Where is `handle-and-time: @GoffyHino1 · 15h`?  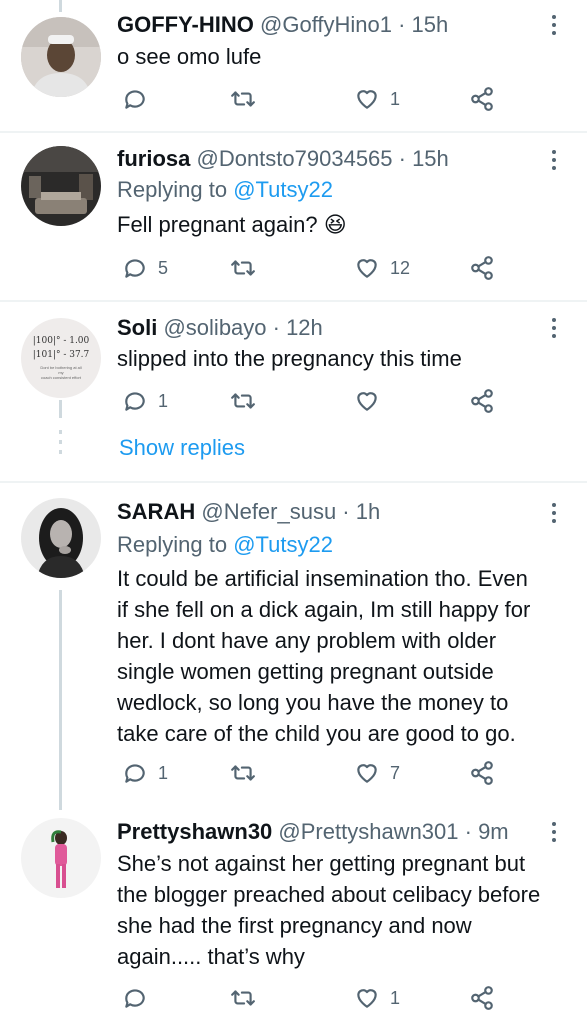
handle-and-time: @GoffyHino1 · 15h is located at coordinates (354, 24).